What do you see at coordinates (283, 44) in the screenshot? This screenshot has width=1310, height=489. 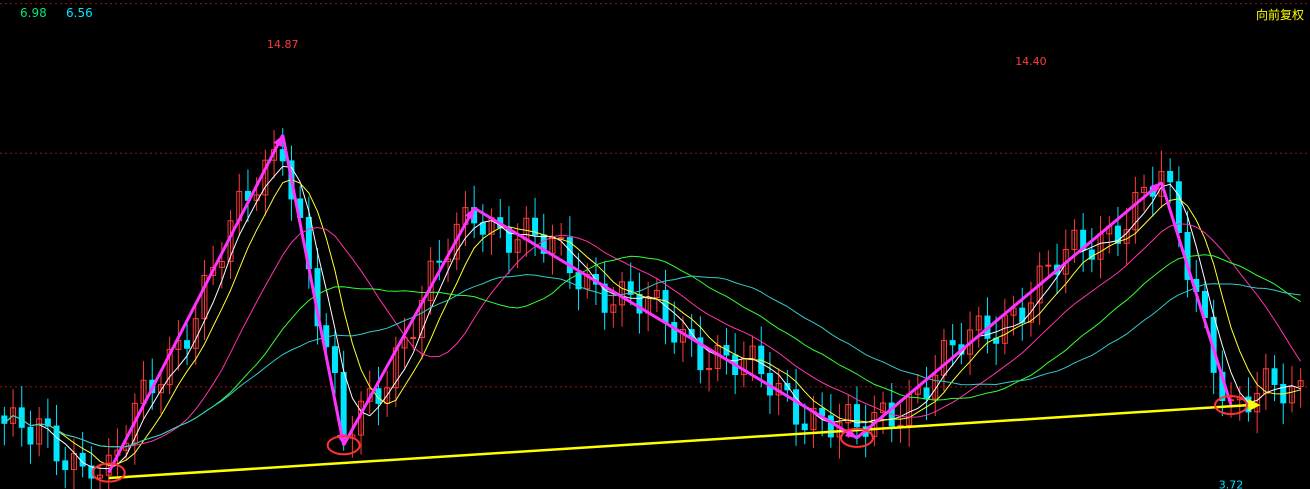 I see `price-annotation-14-87: 14.87` at bounding box center [283, 44].